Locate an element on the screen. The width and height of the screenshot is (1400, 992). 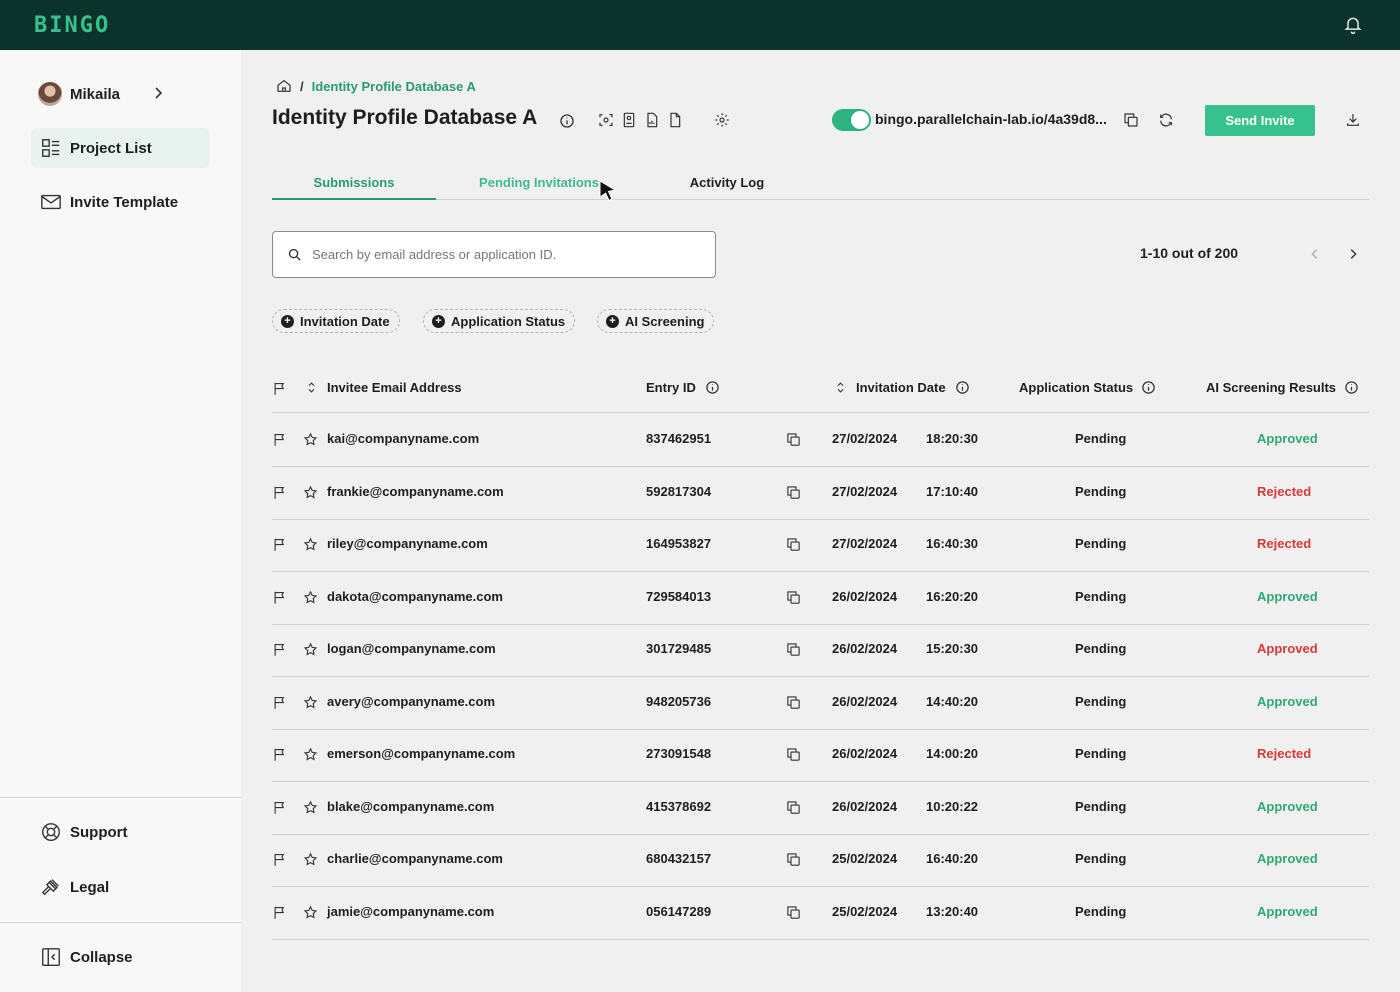
cell-time: 17:10:40 is located at coordinates (952, 491).